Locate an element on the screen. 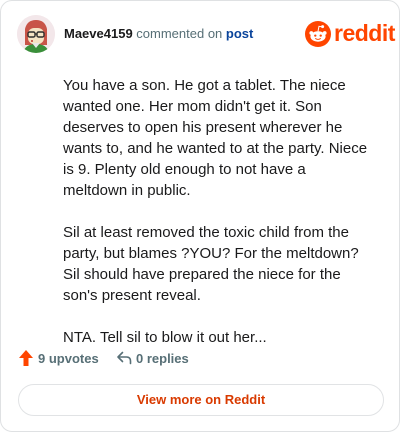 This screenshot has width=400, height=432. view-more-button: View more on Reddit is located at coordinates (201, 400).